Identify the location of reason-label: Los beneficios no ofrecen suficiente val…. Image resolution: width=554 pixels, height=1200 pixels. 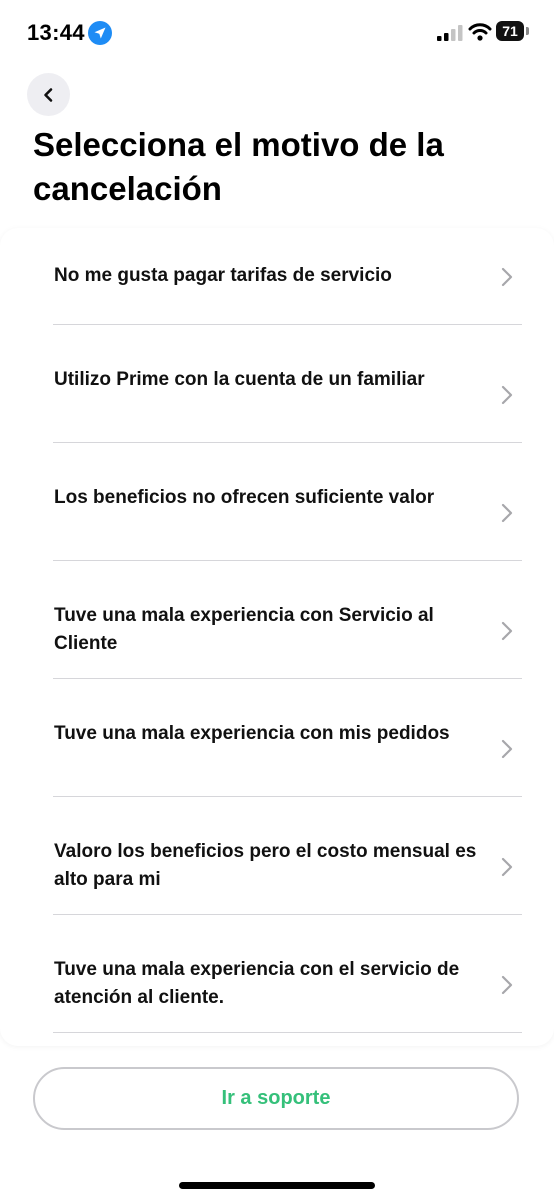
(244, 497).